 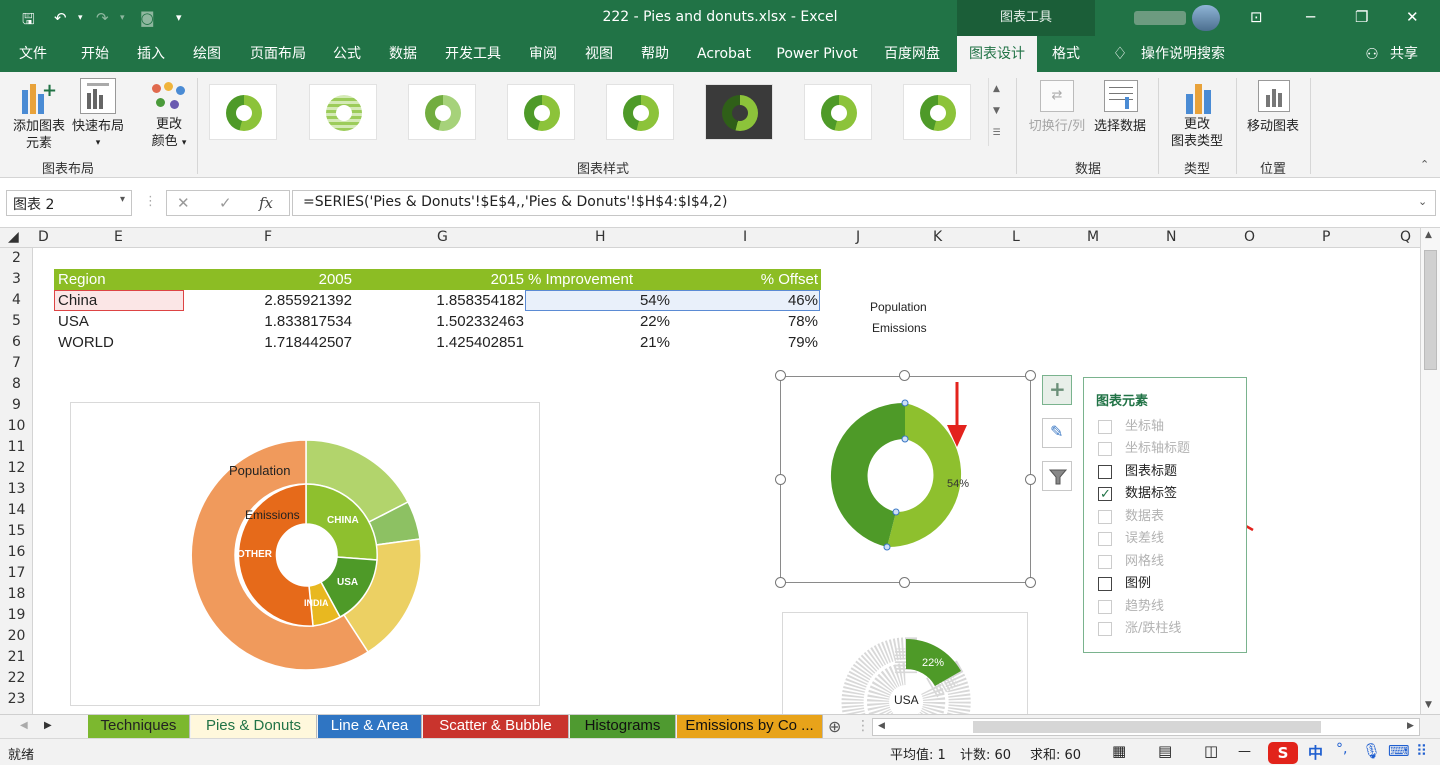 What do you see at coordinates (24, 725) in the screenshot?
I see `prev-sheet-icon: ◀` at bounding box center [24, 725].